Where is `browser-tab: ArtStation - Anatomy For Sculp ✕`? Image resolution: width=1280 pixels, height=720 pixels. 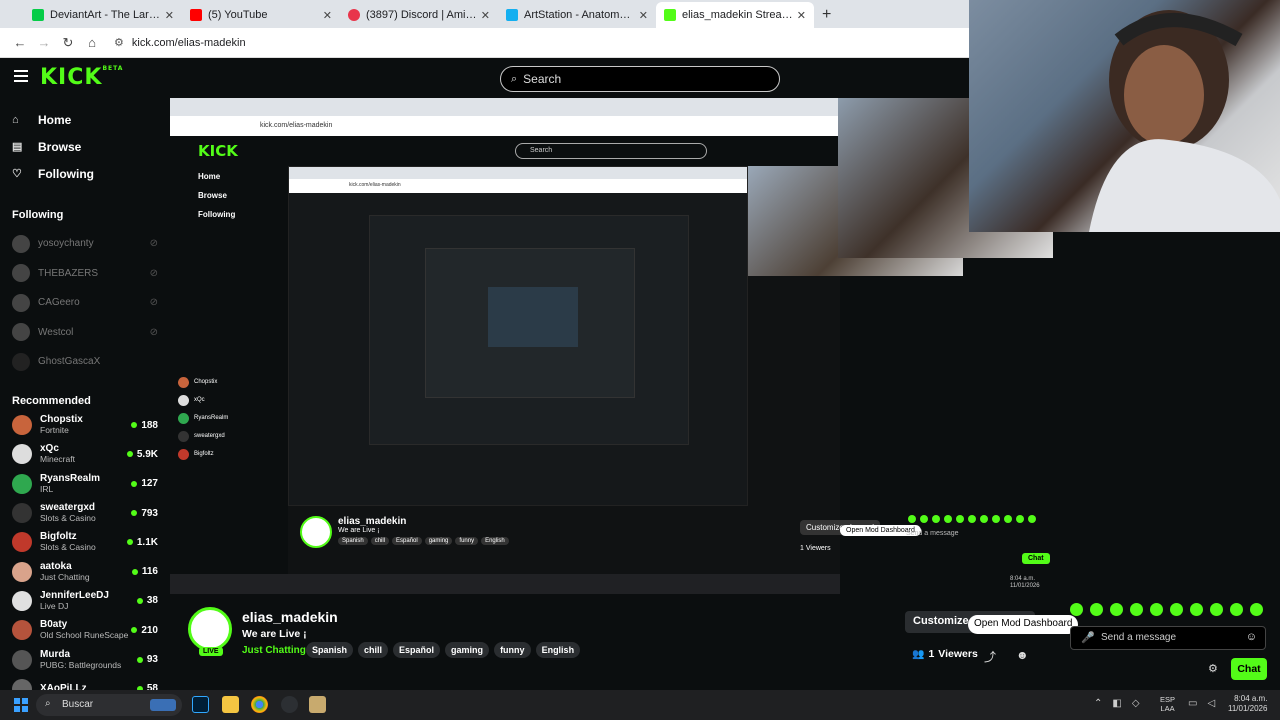 browser-tab: ArtStation - Anatomy For Sculp ✕ is located at coordinates (577, 15).